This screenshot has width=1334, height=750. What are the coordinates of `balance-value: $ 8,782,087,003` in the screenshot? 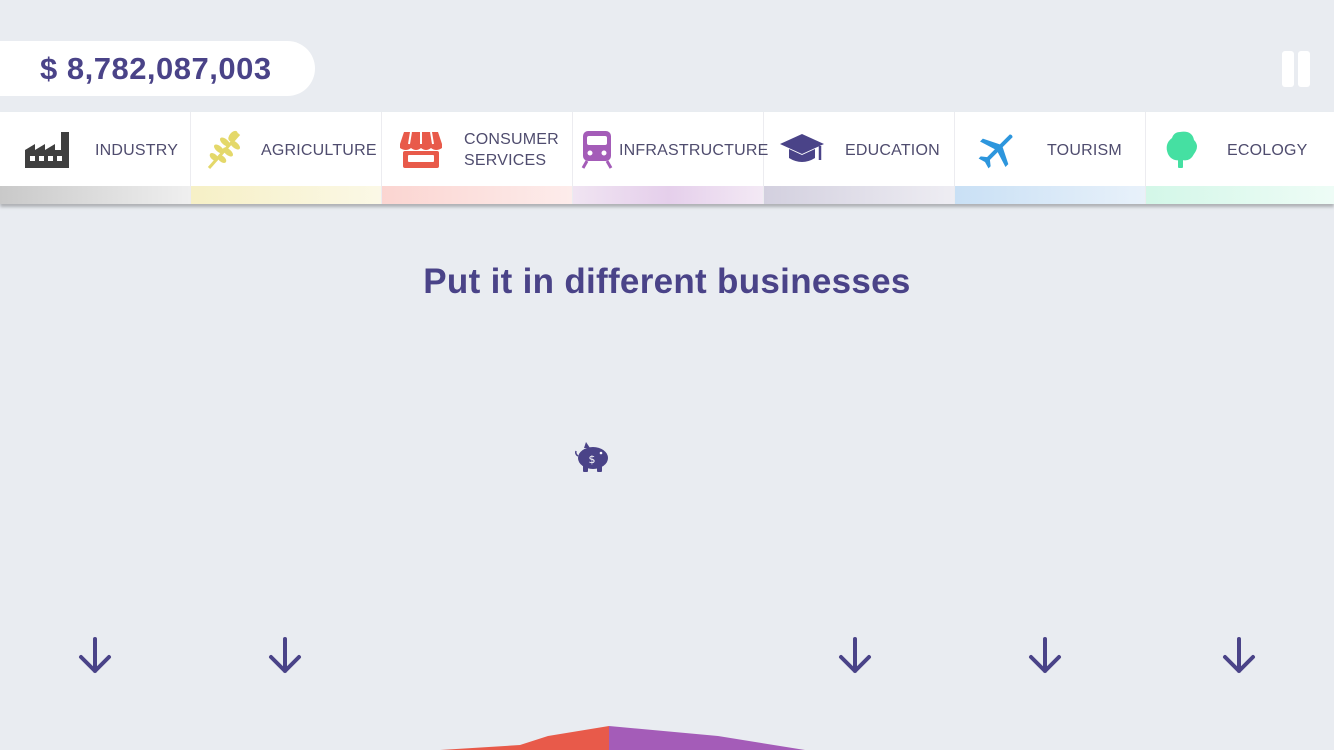 It's located at (156, 68).